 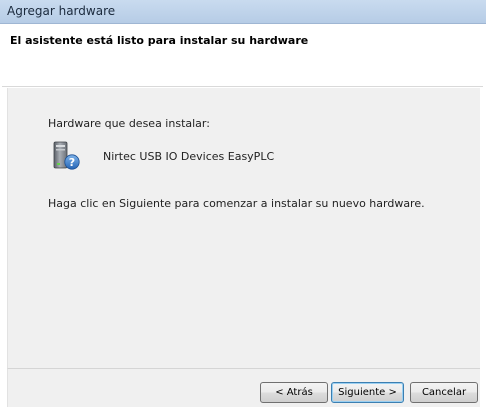 I want to click on device-question-icon: ?, so click(x=66, y=155).